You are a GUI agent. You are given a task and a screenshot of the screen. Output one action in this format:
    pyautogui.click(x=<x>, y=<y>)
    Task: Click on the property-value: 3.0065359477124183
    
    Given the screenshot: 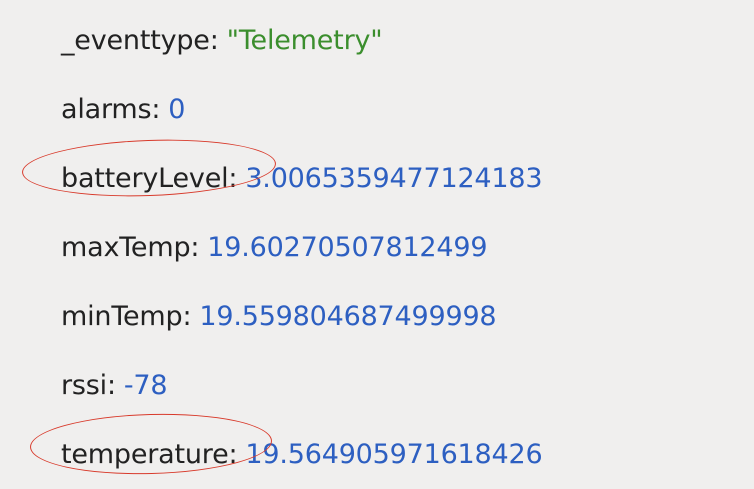 What is the action you would take?
    pyautogui.click(x=394, y=178)
    